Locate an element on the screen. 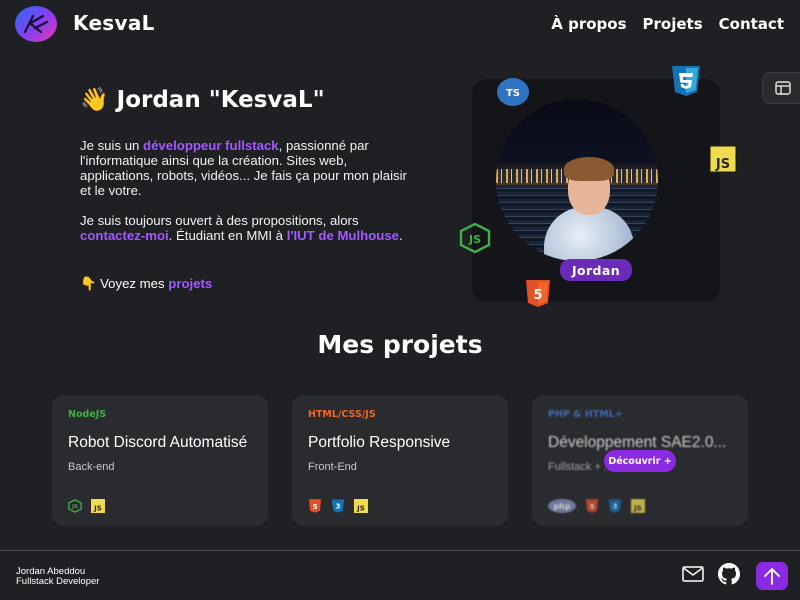  typescript-icon: TS is located at coordinates (513, 94).